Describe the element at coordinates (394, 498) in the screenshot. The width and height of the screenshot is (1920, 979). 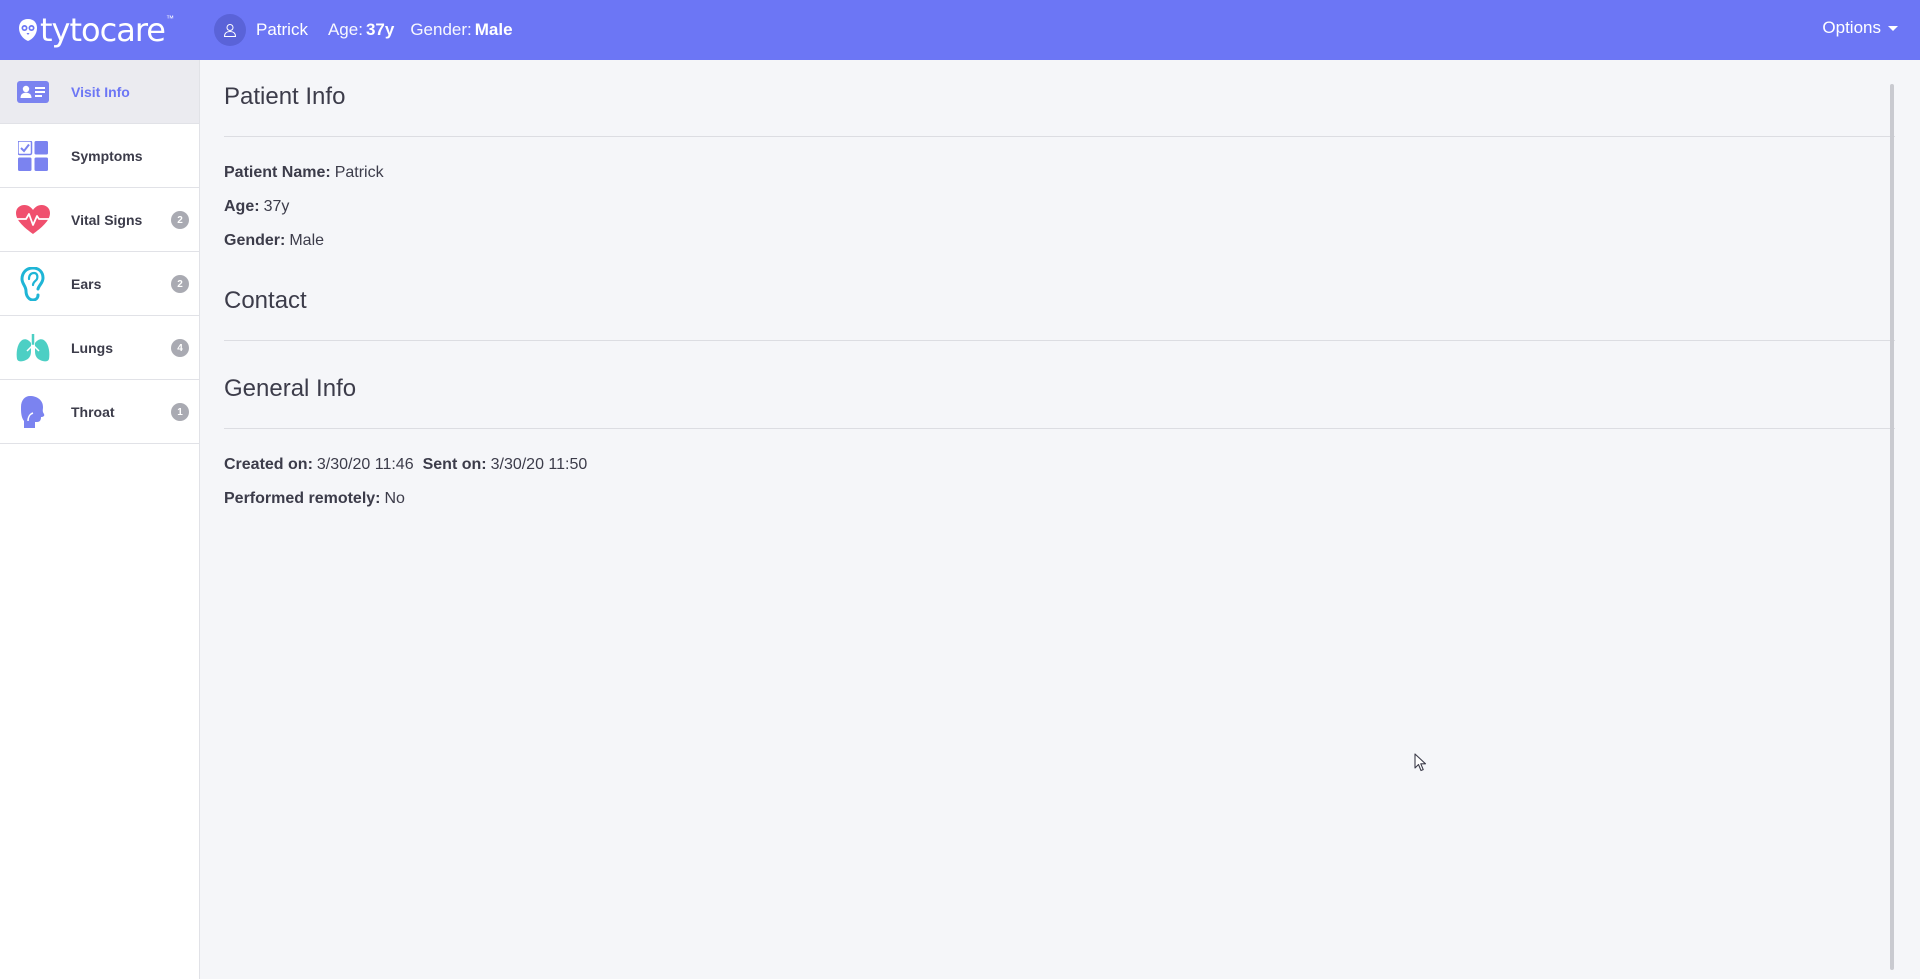
I see `performed-remotely-value: No` at that location.